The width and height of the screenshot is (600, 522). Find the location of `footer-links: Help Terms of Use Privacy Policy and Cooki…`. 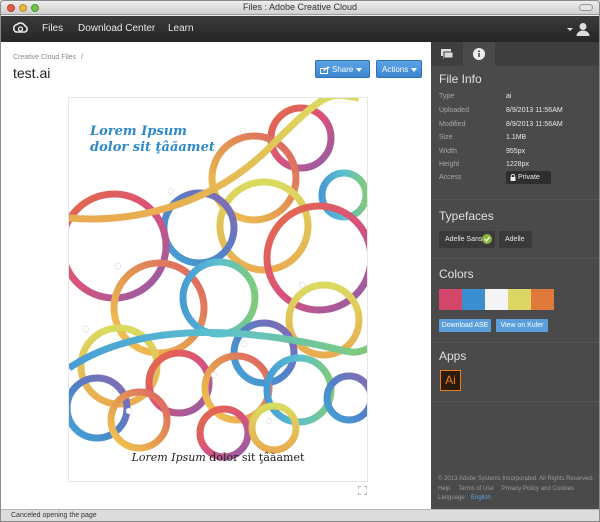

footer-links: Help Terms of Use Privacy Policy and Cooki… is located at coordinates (506, 489).